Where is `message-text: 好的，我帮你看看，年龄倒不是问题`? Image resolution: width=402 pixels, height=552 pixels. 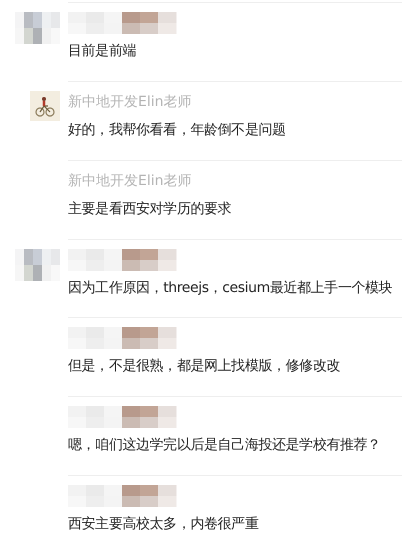
message-text: 好的，我帮你看看，年龄倒不是问题 is located at coordinates (177, 130).